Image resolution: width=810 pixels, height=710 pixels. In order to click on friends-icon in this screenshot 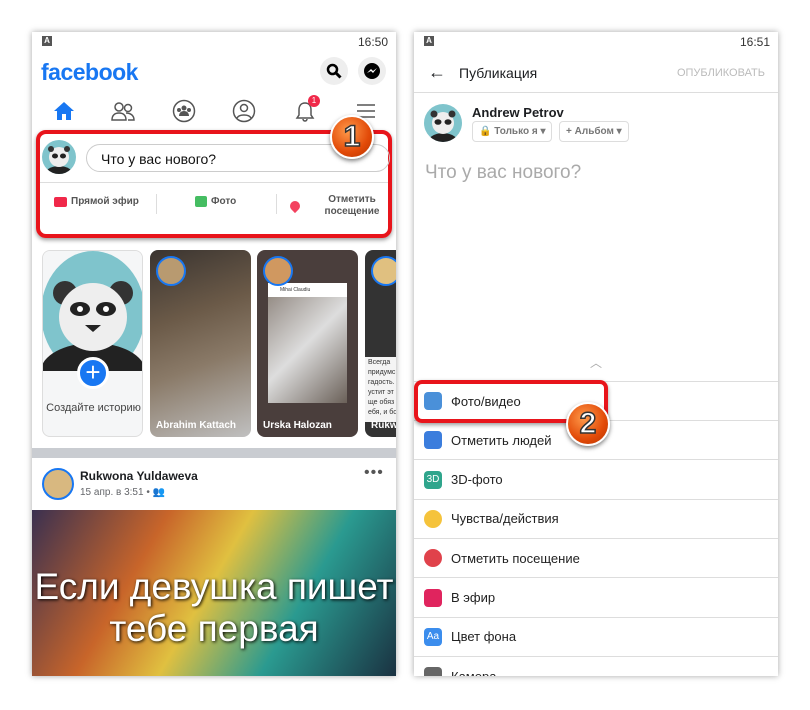, I will do `click(123, 111)`.